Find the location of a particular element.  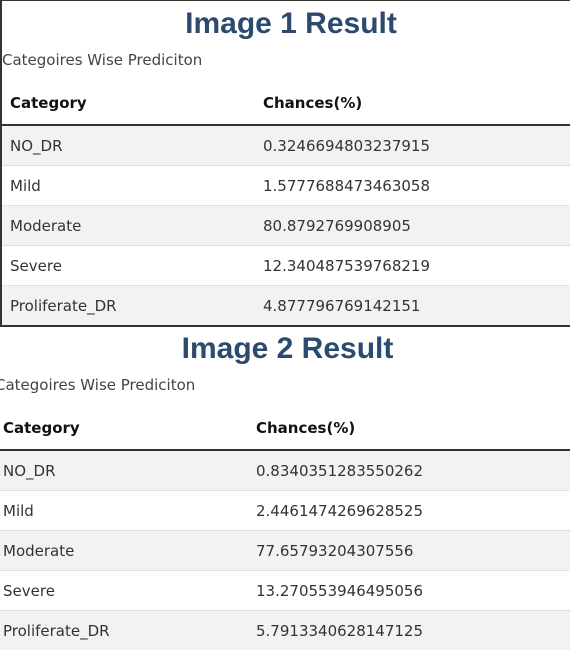

chance-cell: 13.270553946495056 is located at coordinates (409, 590).